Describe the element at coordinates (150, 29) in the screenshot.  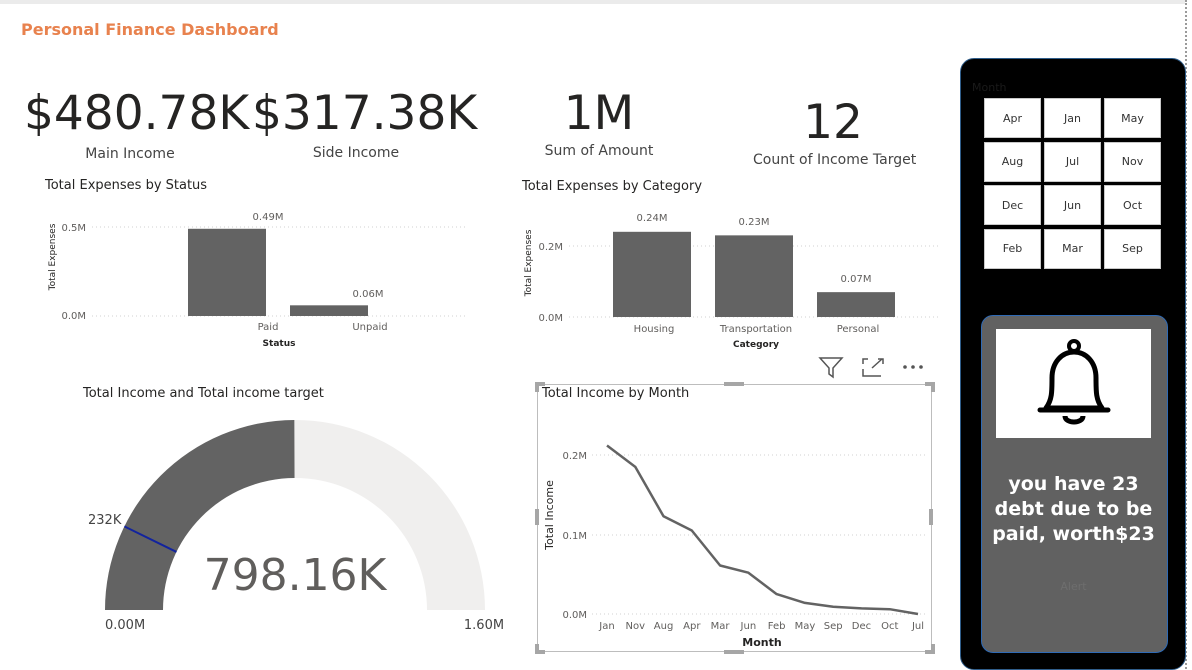
I see `page-title: Personal Finance Dashboard` at that location.